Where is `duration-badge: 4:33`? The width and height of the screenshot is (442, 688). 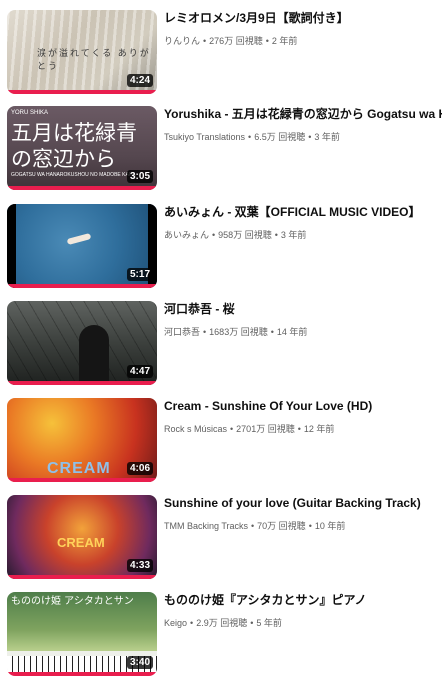 duration-badge: 4:33 is located at coordinates (139, 565).